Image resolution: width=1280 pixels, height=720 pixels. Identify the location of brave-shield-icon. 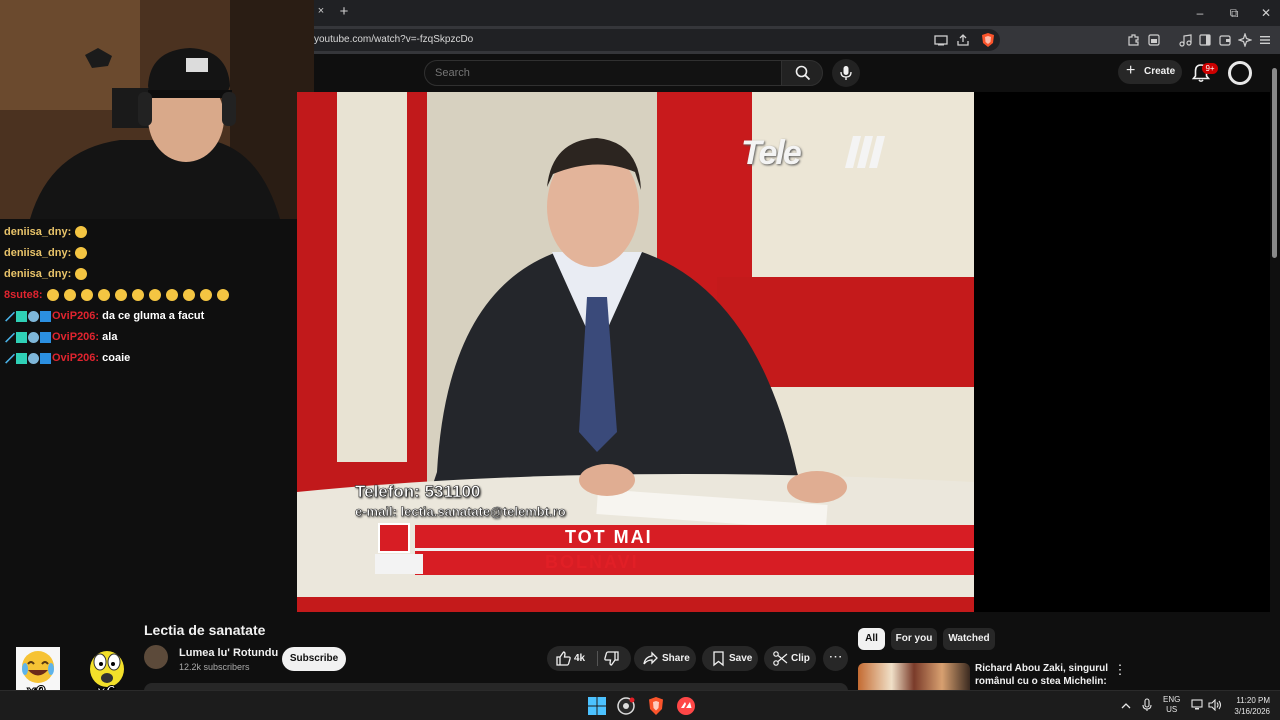
(988, 40).